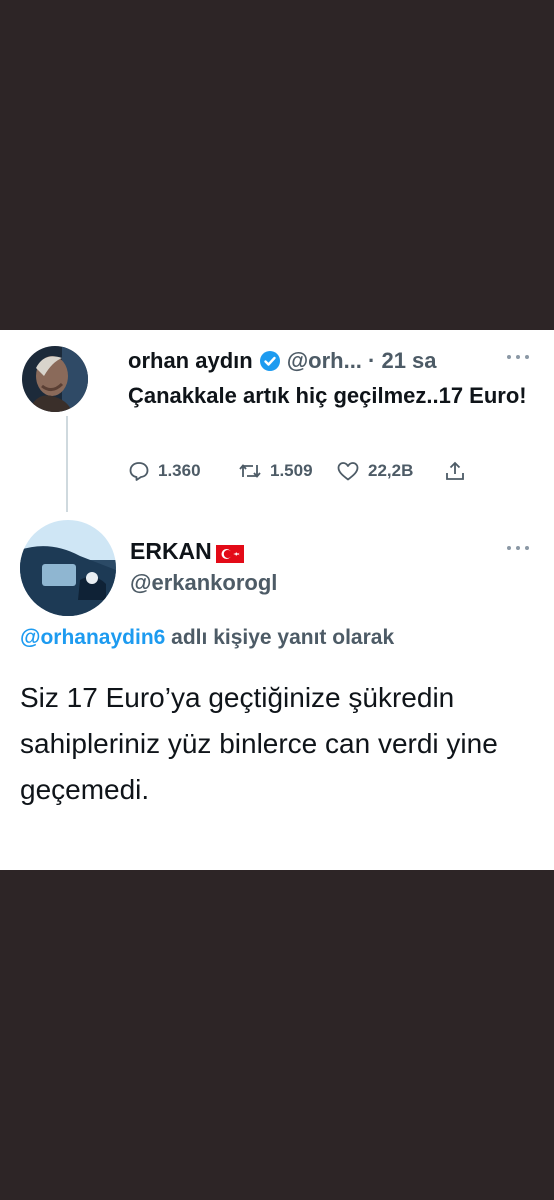  Describe the element at coordinates (327, 395) in the screenshot. I see `tweet1-text: Çanakkale artık hiç geçilmez..17 Euro!` at that location.